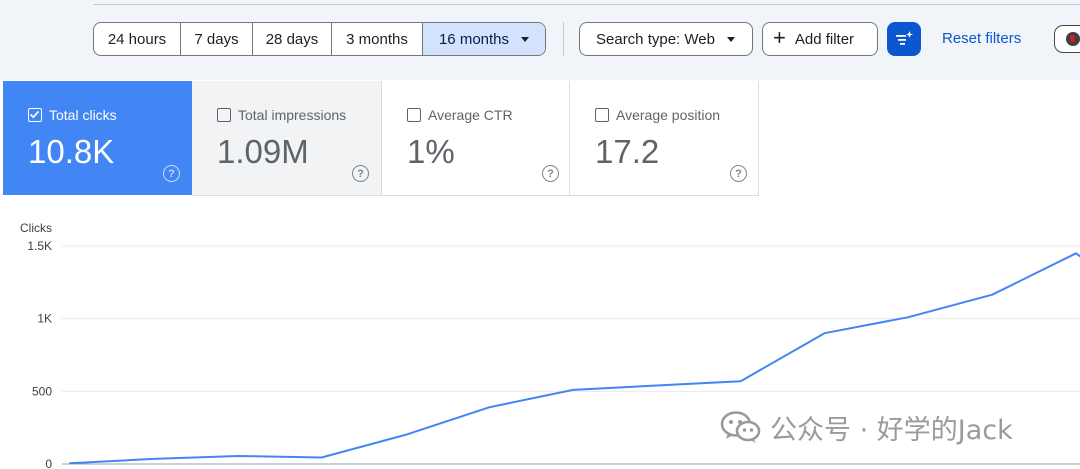 The height and width of the screenshot is (469, 1080). I want to click on y-axis-title: Clicks, so click(36, 228).